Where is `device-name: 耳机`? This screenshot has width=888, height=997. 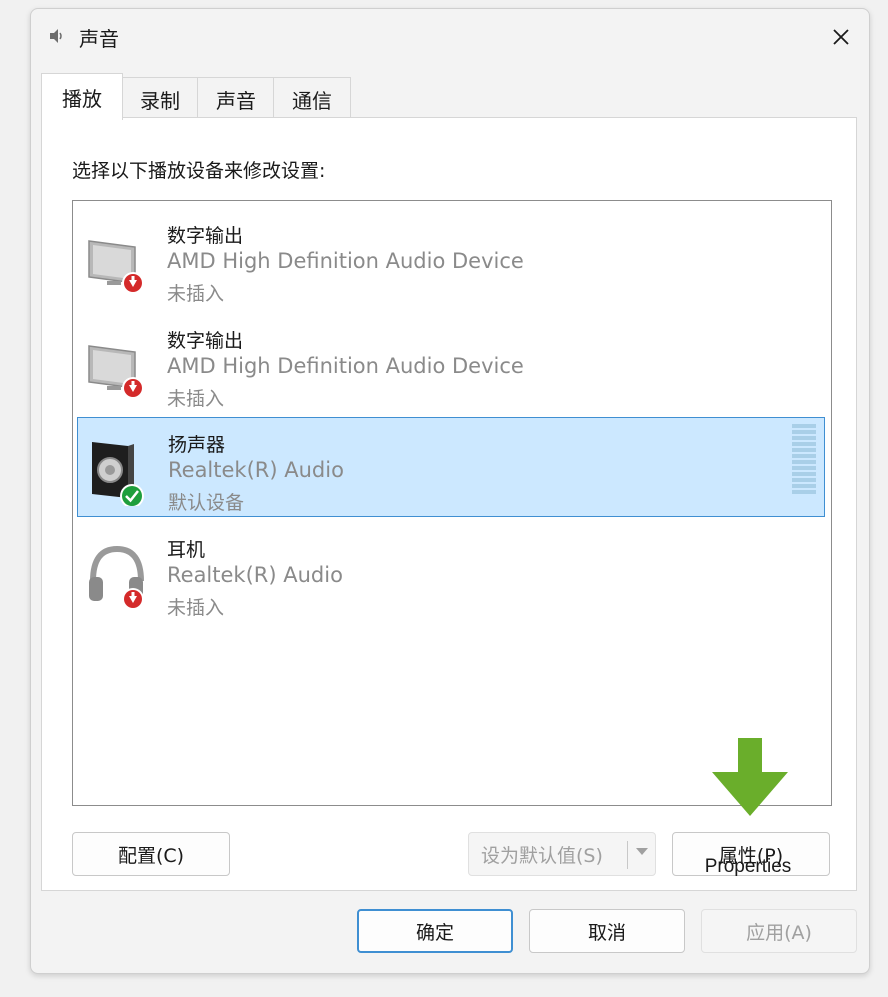
device-name: 耳机 is located at coordinates (186, 550).